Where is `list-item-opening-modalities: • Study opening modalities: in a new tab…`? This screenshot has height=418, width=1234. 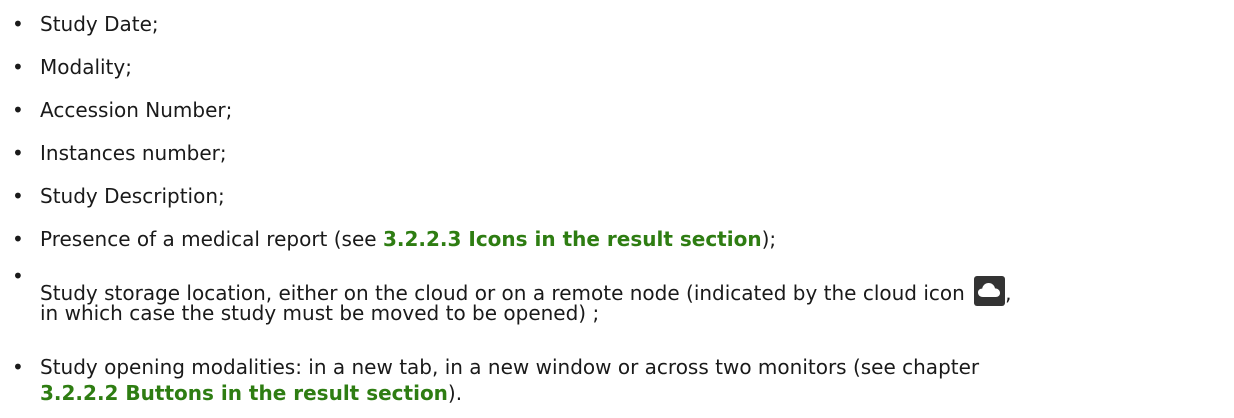
list-item-opening-modalities: • Study opening modalities: in a new tab… is located at coordinates (617, 383).